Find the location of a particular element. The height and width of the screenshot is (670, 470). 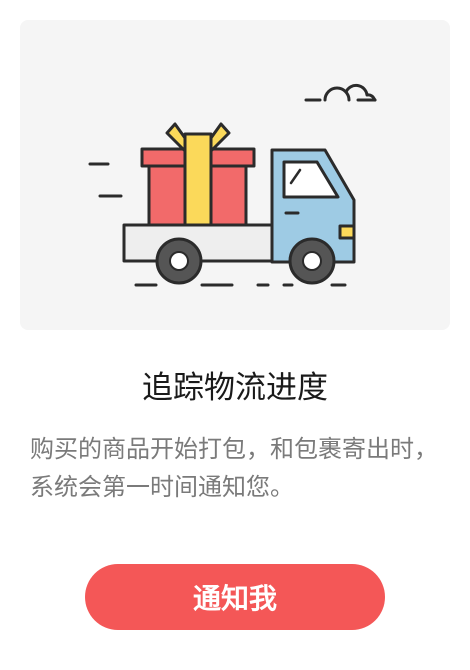

cloud-icon is located at coordinates (340, 92).